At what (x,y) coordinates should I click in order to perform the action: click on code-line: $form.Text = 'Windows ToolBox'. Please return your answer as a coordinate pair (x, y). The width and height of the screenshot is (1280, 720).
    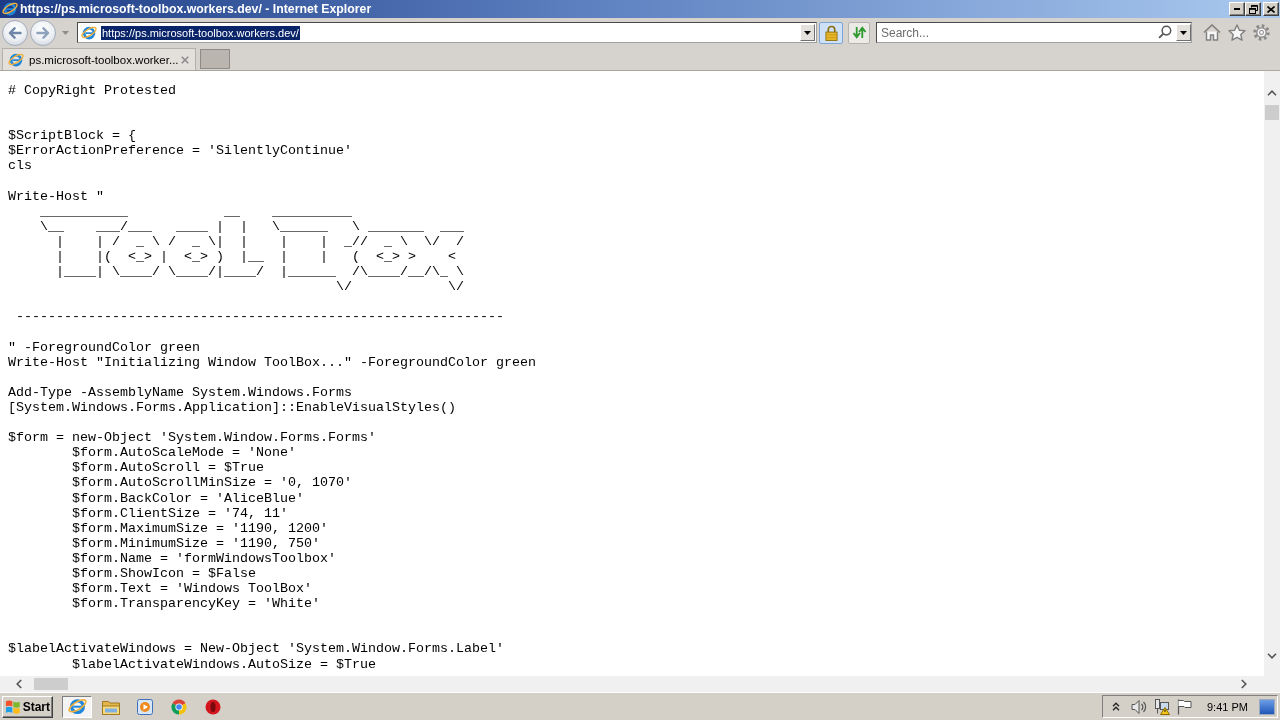
    Looking at the image, I should click on (192, 589).